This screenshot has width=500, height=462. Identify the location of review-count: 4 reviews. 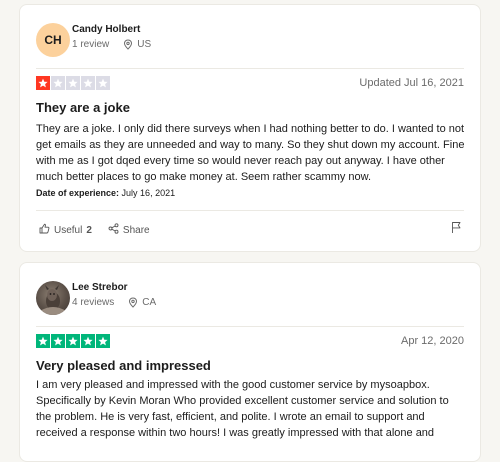
(93, 302).